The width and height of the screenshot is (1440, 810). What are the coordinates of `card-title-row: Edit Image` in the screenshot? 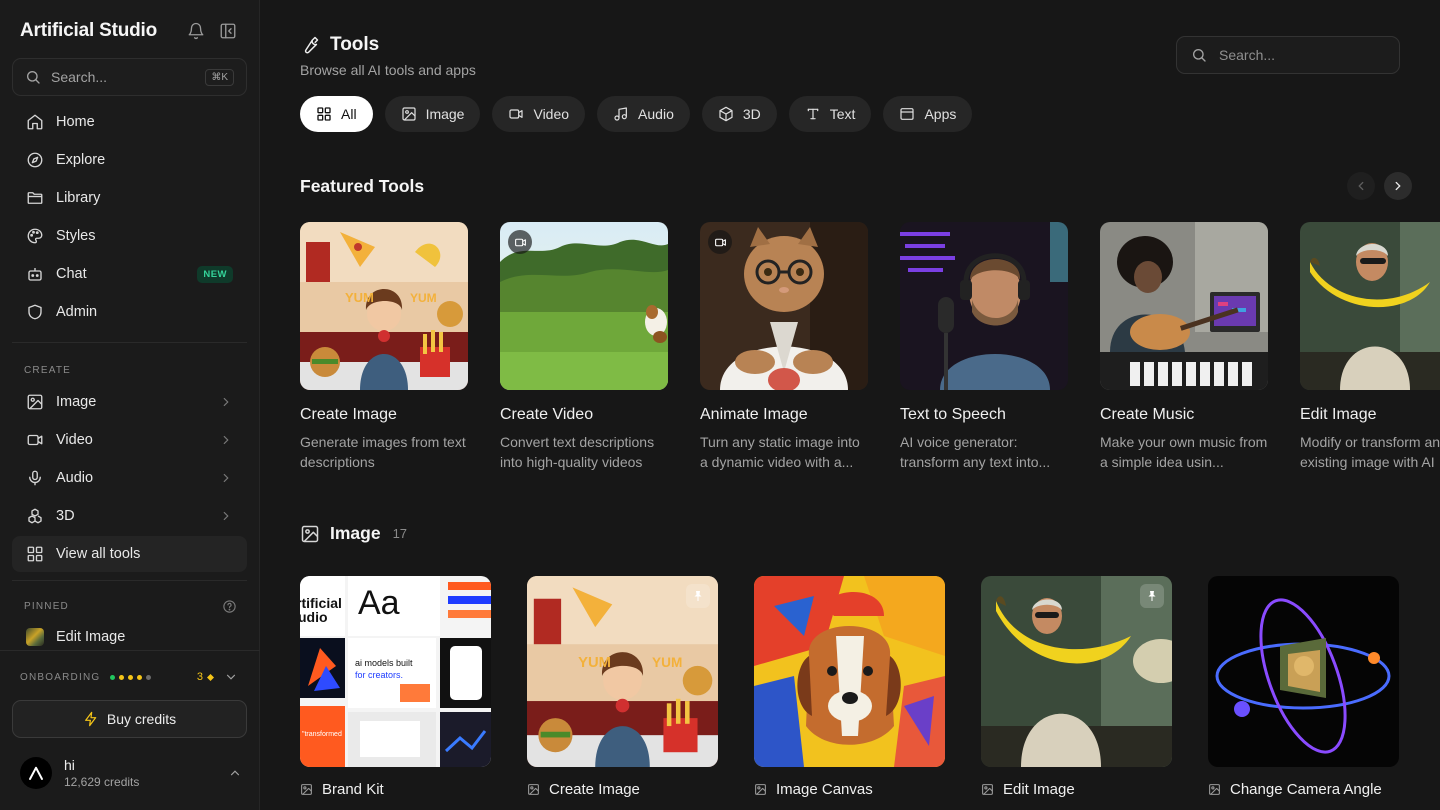 It's located at (1076, 789).